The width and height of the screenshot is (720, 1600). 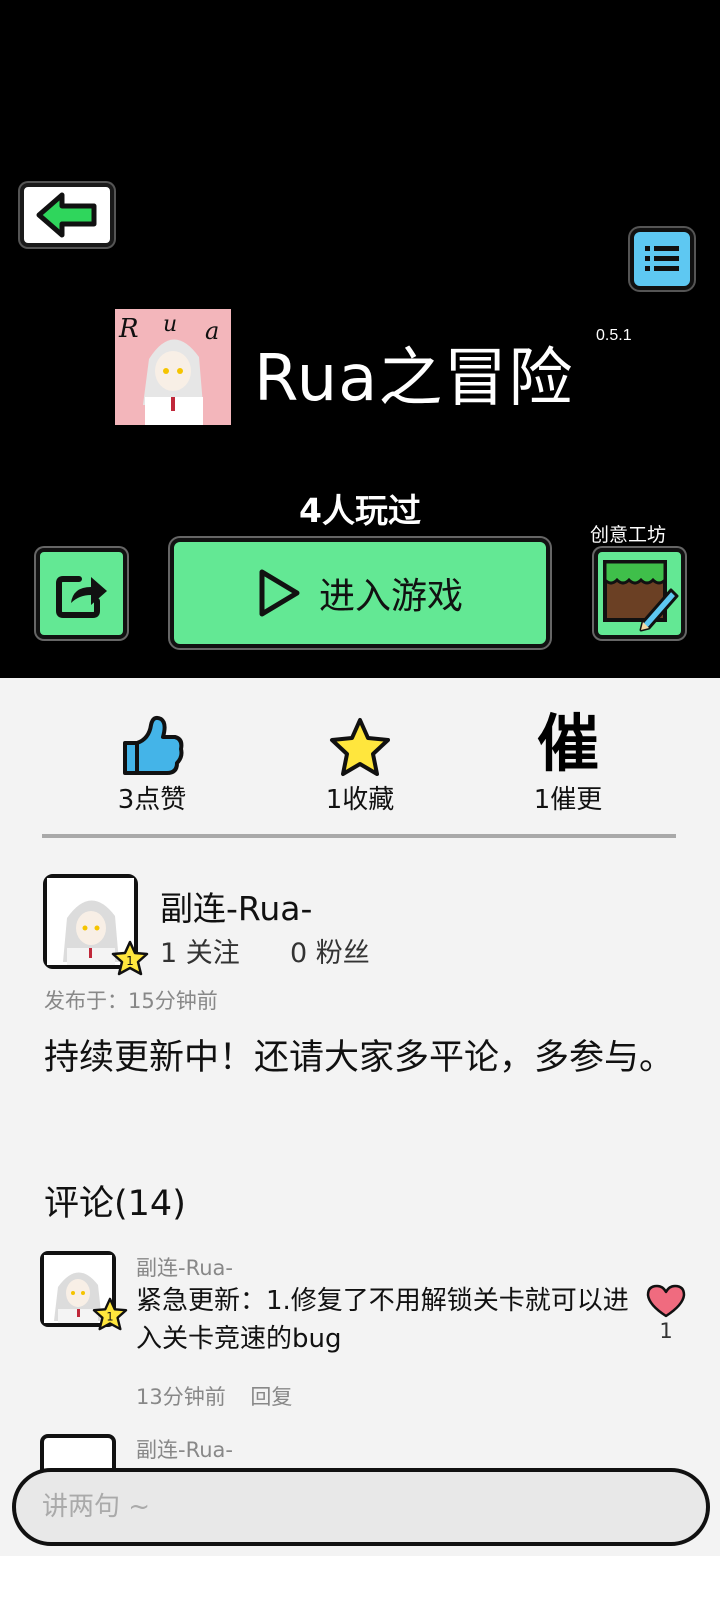 I want to click on edit-icon, so click(x=640, y=595).